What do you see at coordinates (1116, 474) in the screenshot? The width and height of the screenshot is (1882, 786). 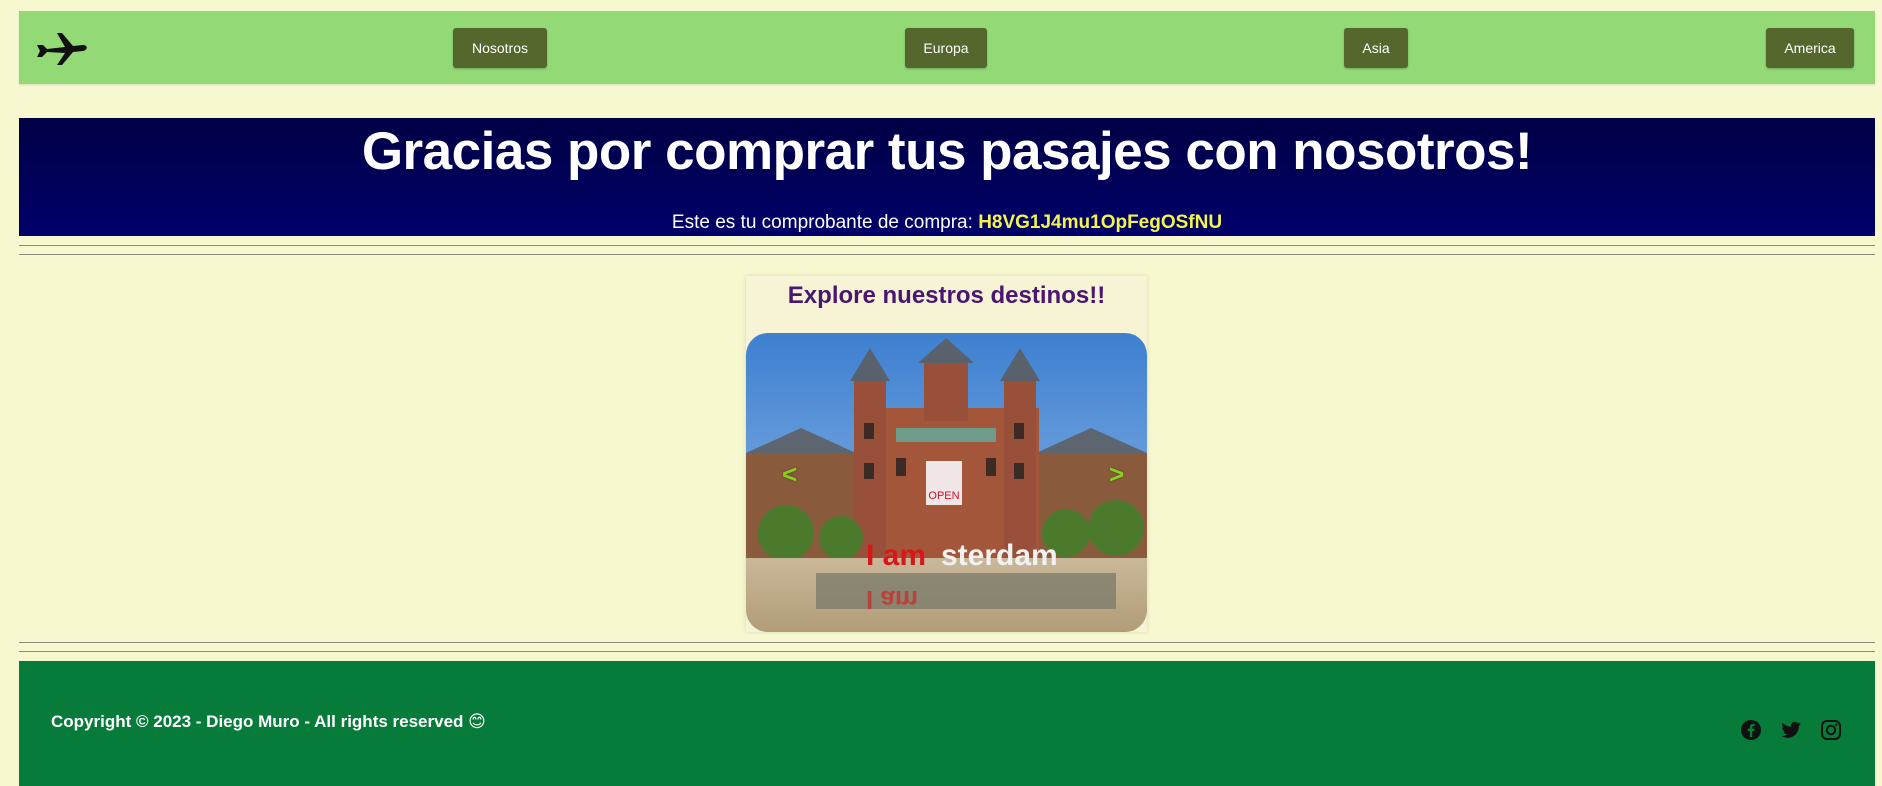 I see `chevron-right-icon: >` at bounding box center [1116, 474].